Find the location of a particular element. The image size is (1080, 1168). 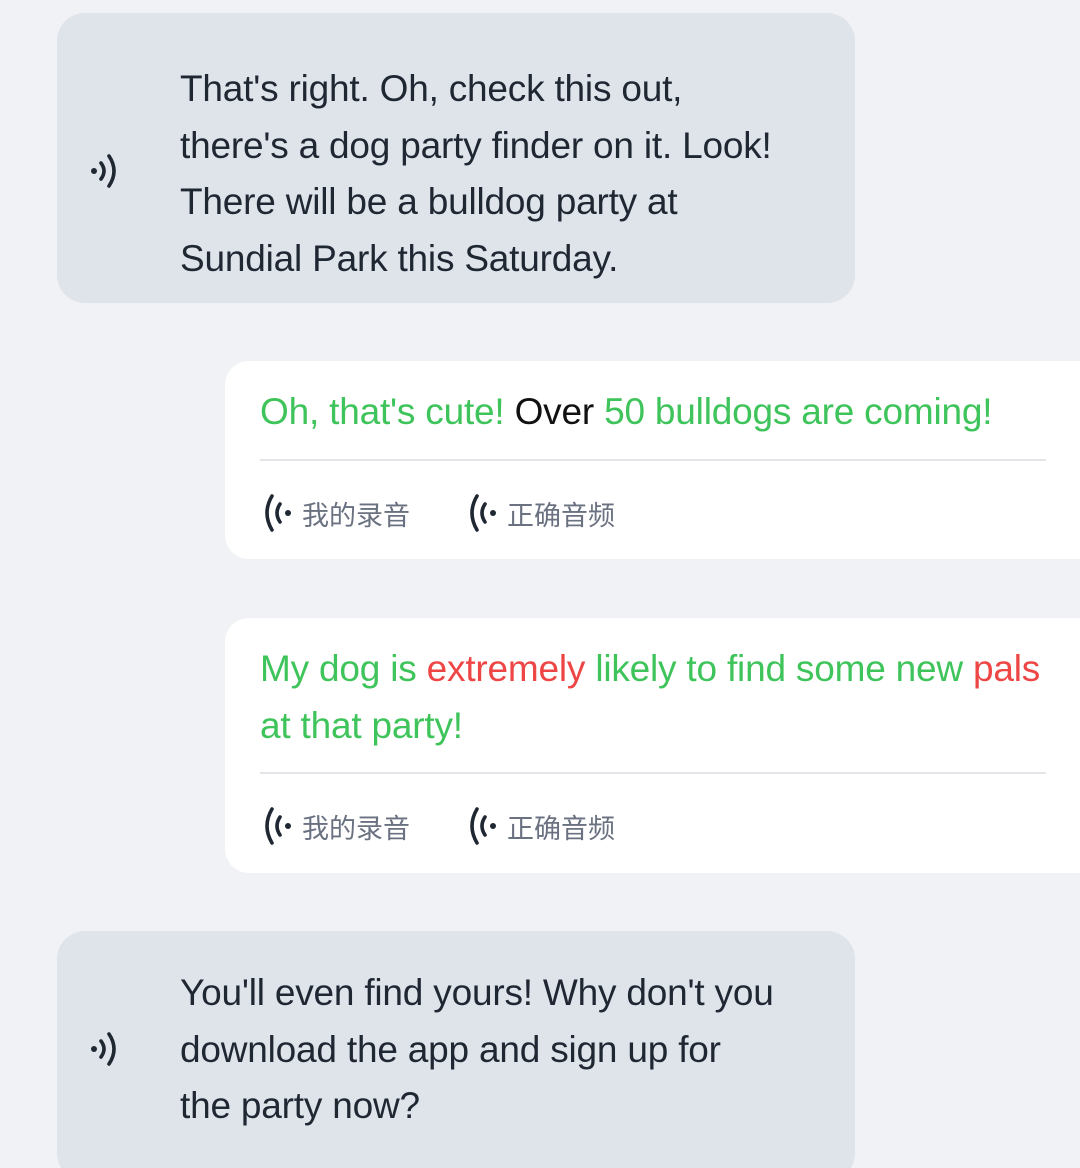

message-line: Sundial Park this Saturday. is located at coordinates (399, 258).